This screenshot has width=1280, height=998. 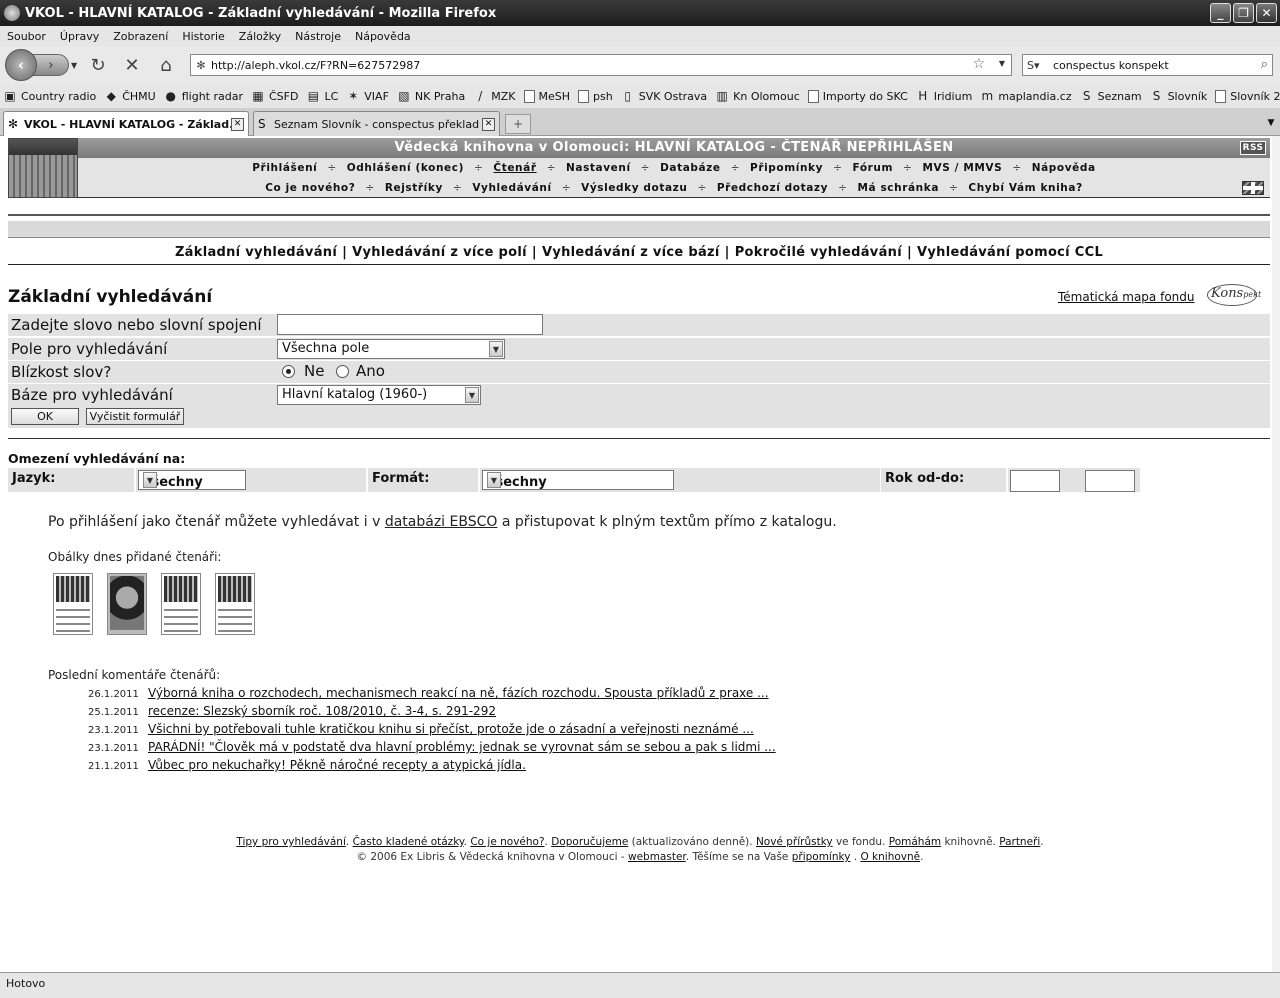 What do you see at coordinates (589, 842) in the screenshot?
I see `footer-link: Doporučujeme` at bounding box center [589, 842].